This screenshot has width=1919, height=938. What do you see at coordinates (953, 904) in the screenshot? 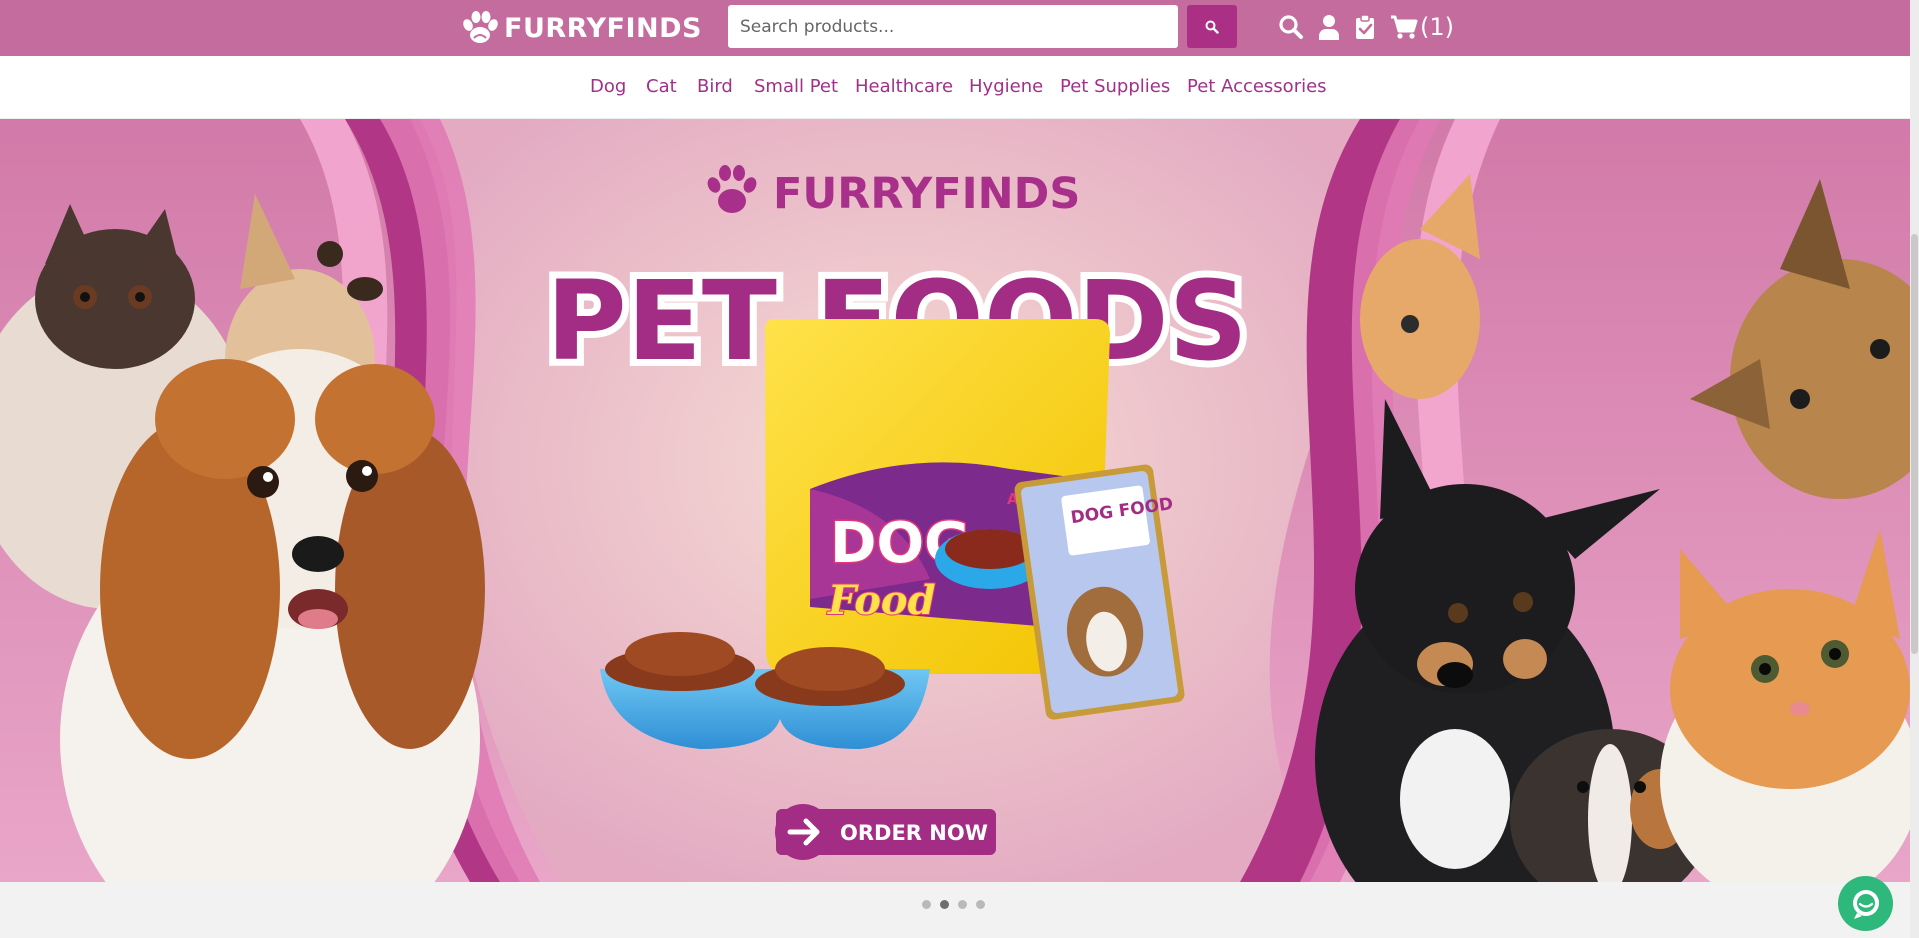
I see `carousel-indicators` at bounding box center [953, 904].